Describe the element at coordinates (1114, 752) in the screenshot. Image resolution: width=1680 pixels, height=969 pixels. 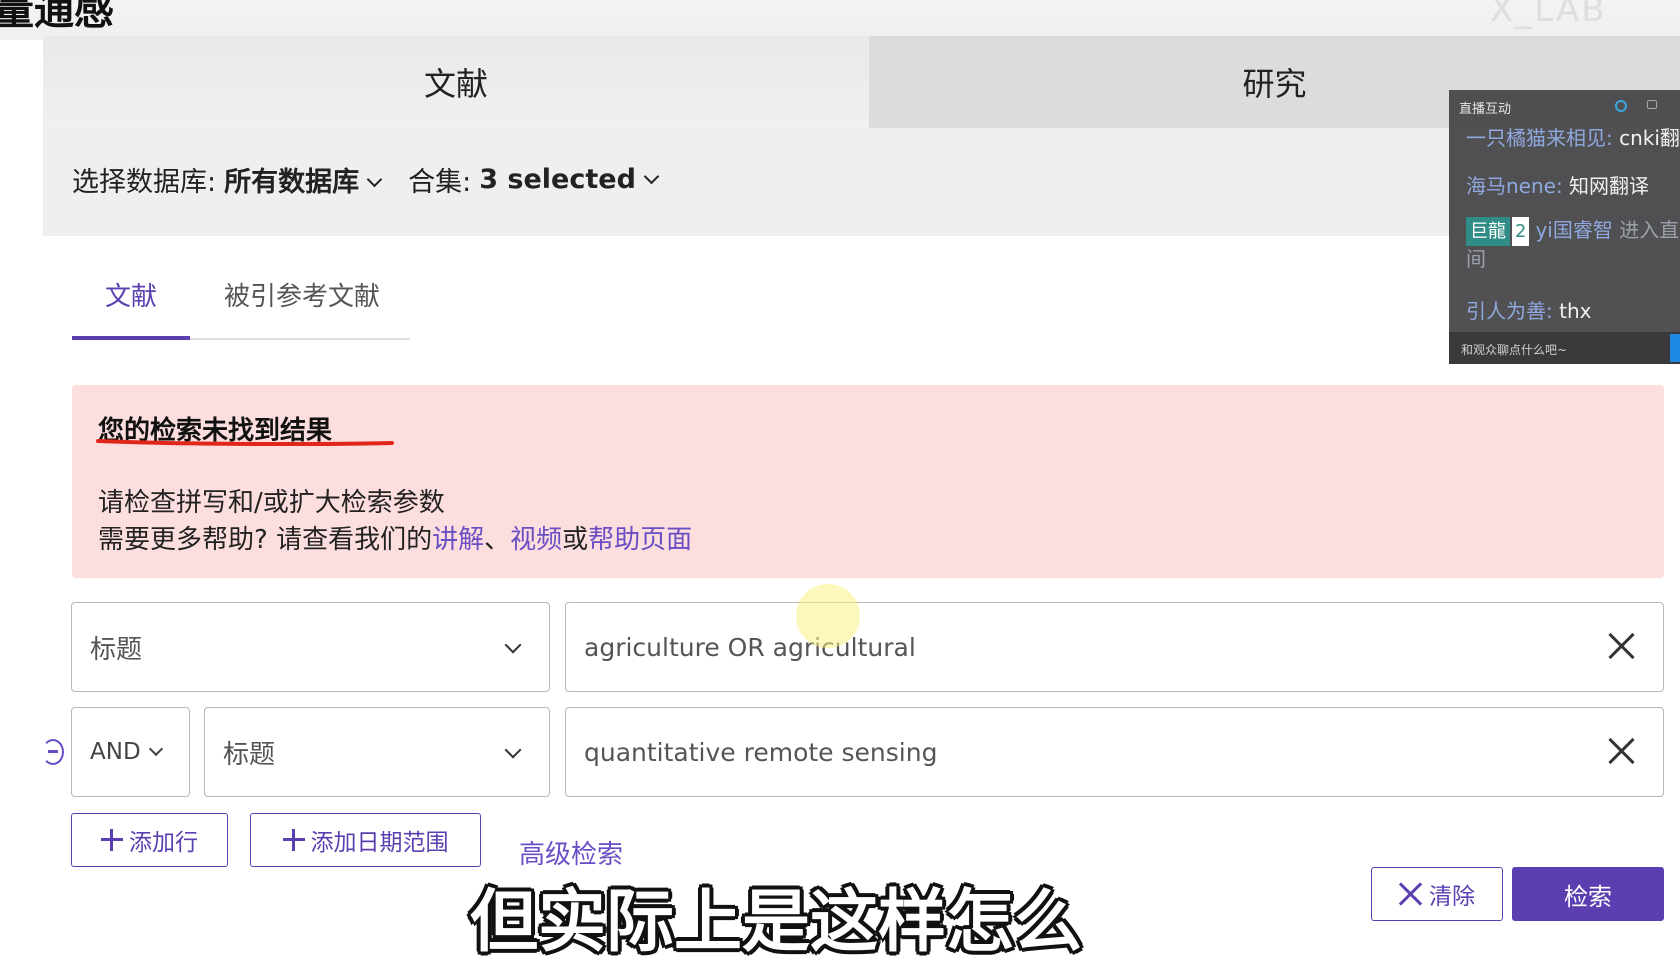
I see `search-input-2: quantitative remote sensing` at that location.